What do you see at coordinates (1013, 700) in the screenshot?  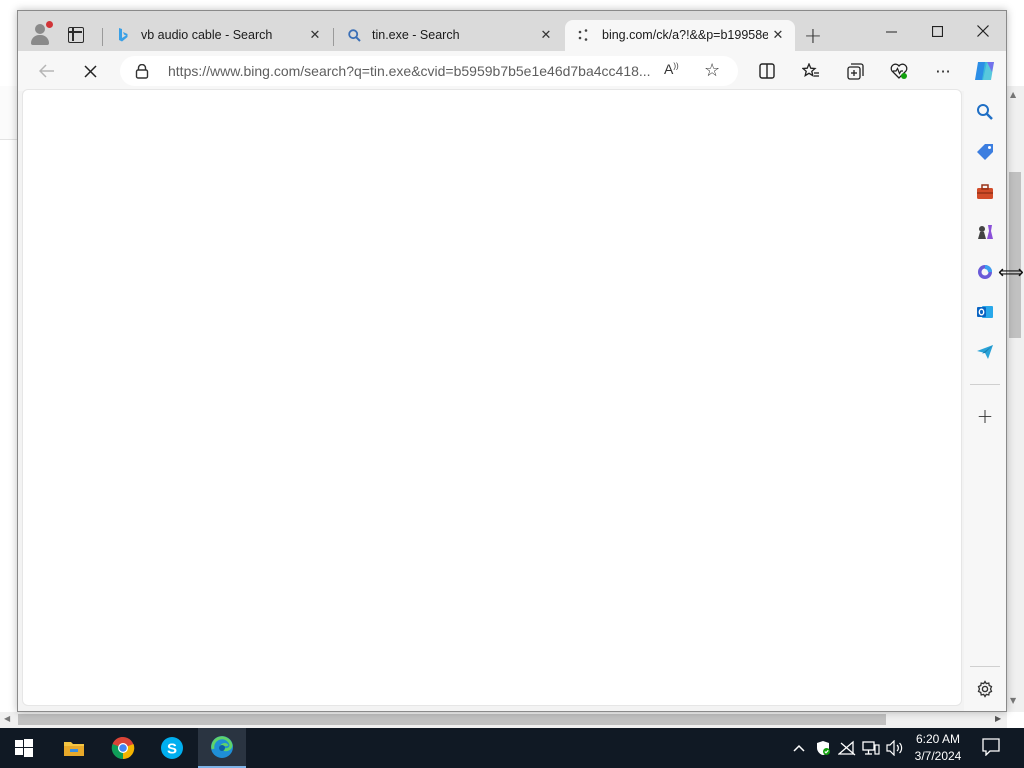 I see `scroll-down-arrow-icon: ▼` at bounding box center [1013, 700].